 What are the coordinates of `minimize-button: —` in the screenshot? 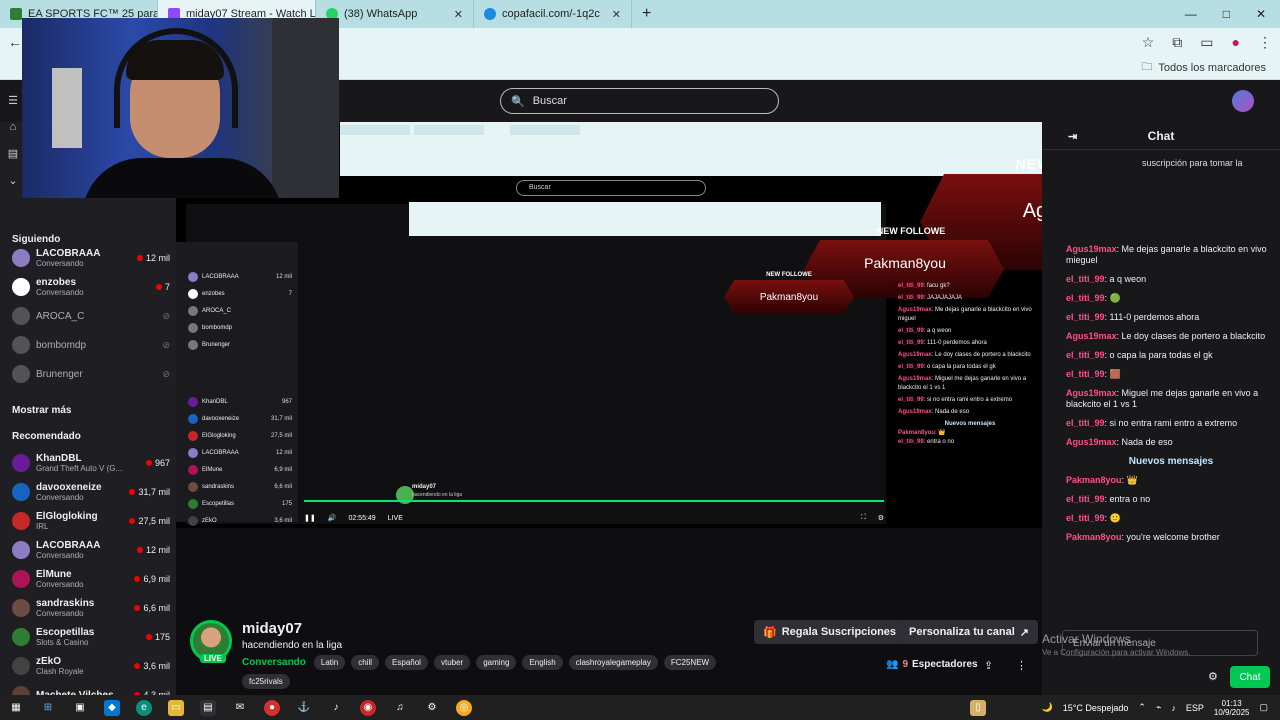 It's located at (1191, 14).